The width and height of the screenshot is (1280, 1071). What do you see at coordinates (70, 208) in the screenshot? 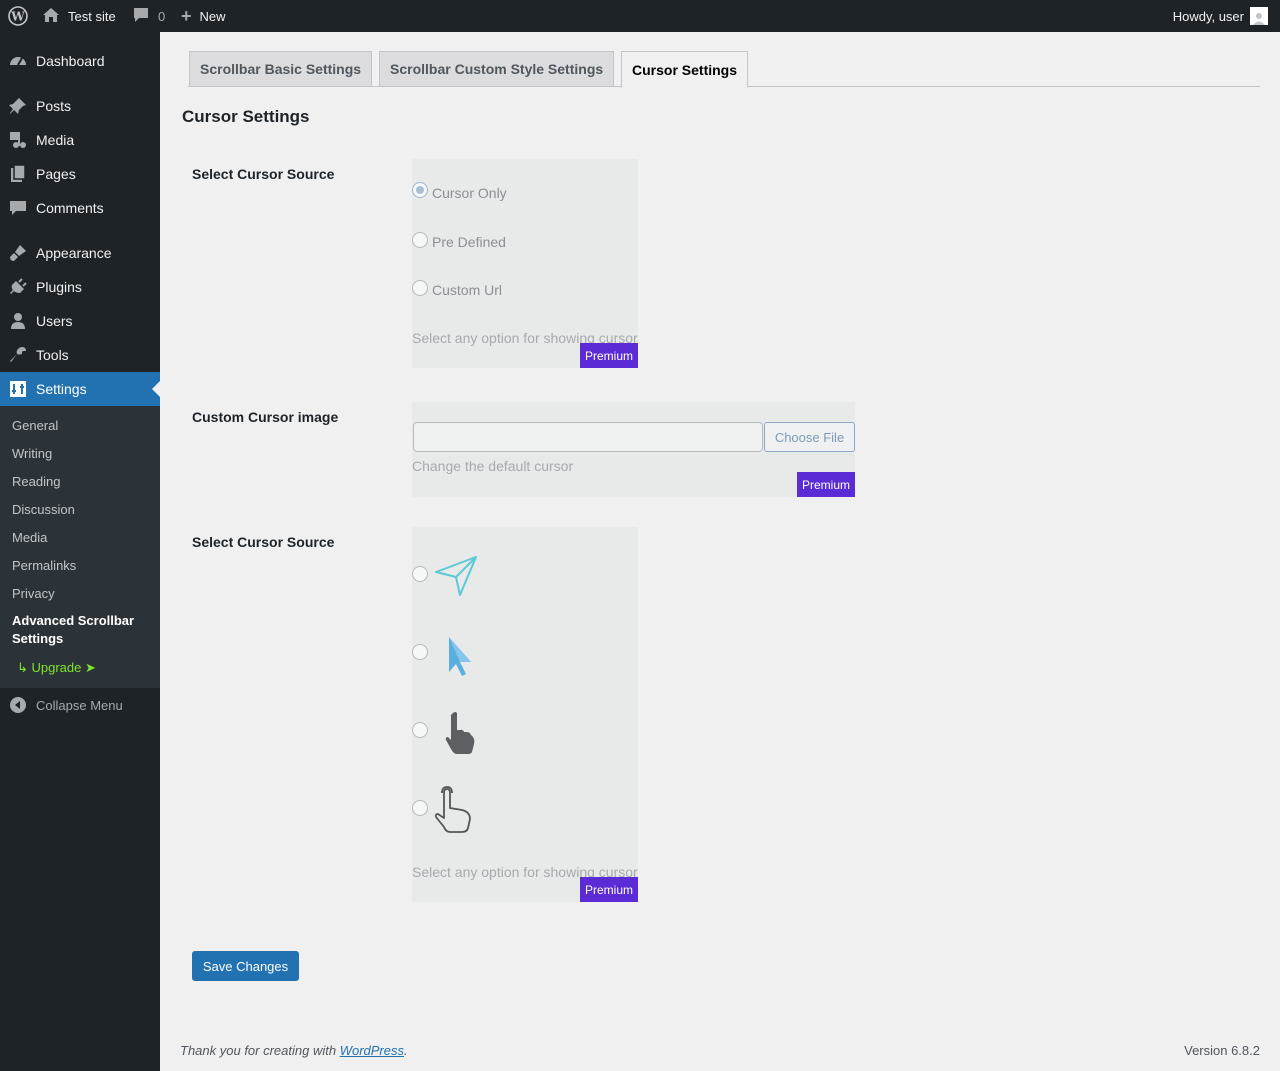
I see `sidebar-item-label: Comments` at bounding box center [70, 208].